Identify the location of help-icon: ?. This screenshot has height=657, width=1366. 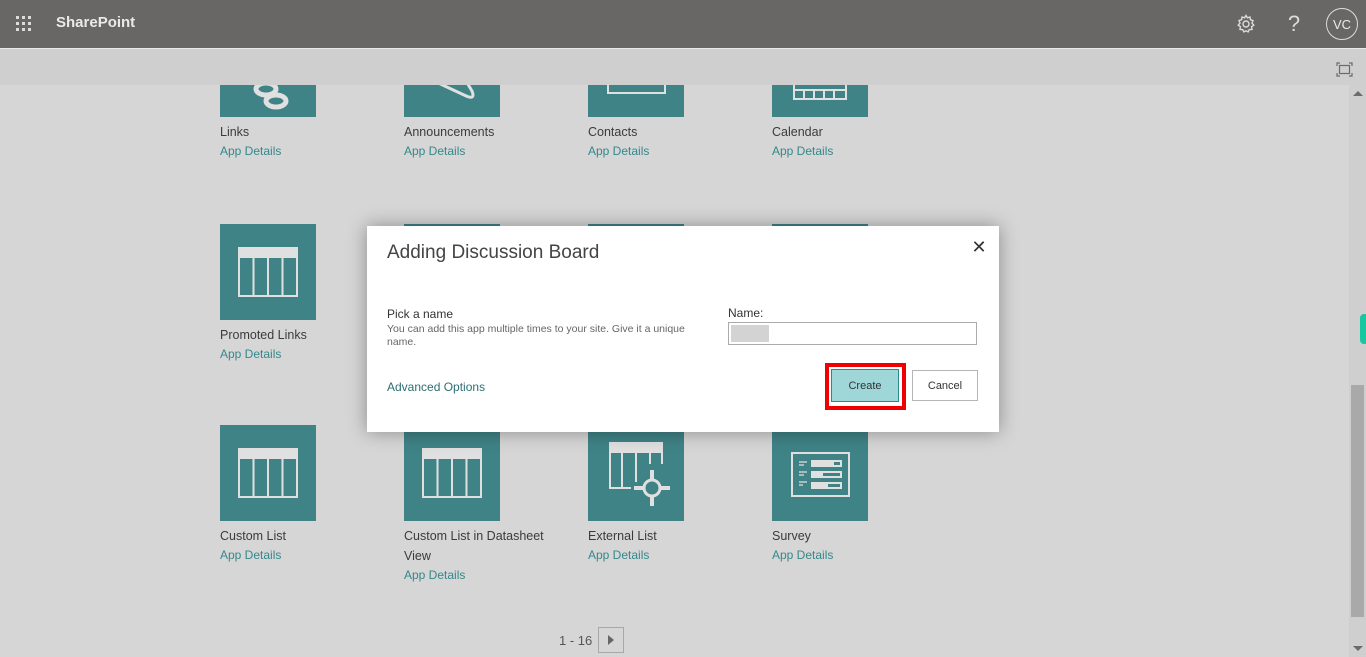
(1294, 23).